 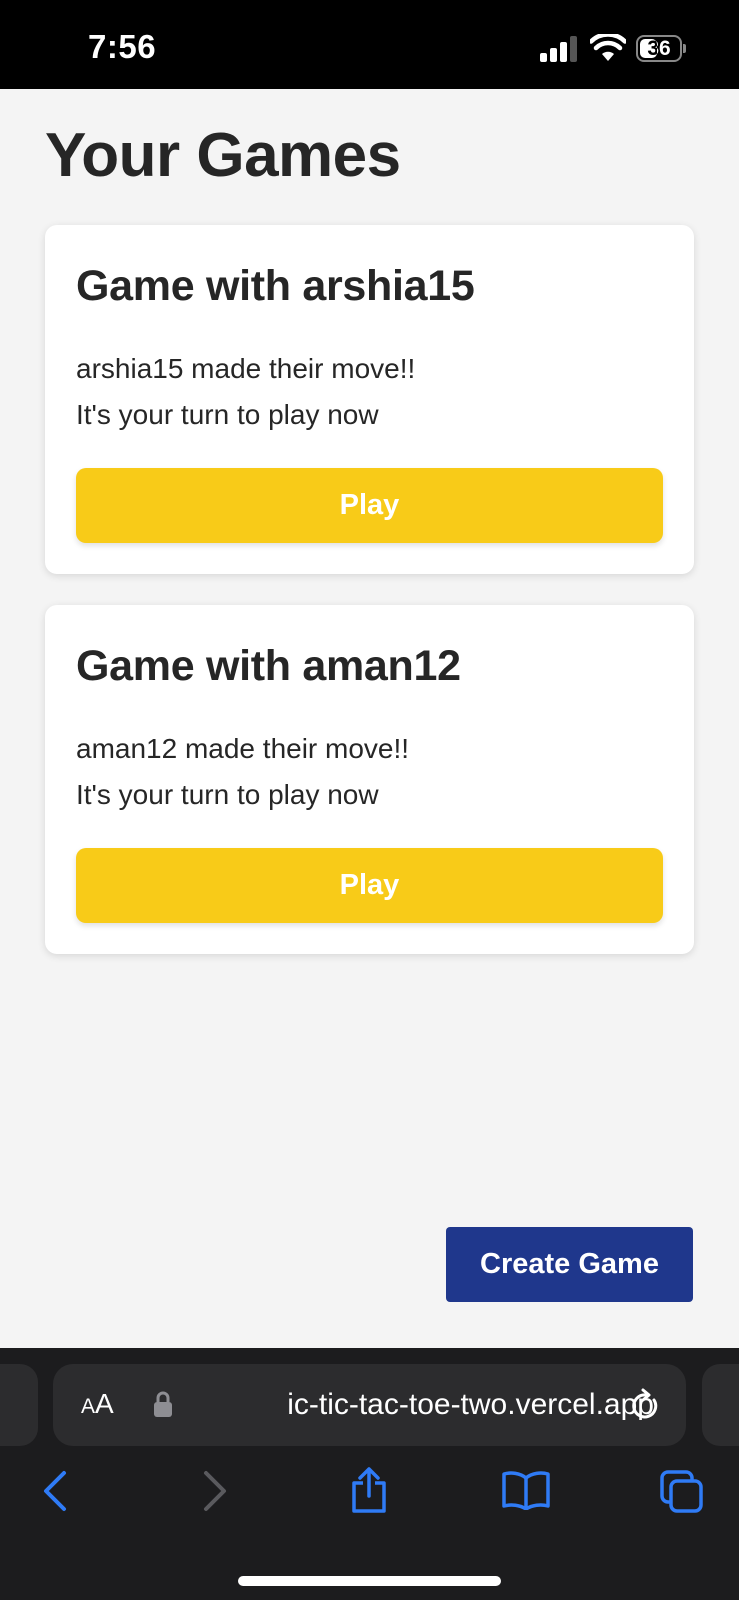 What do you see at coordinates (268, 666) in the screenshot?
I see `game-card-title: Game with aman12` at bounding box center [268, 666].